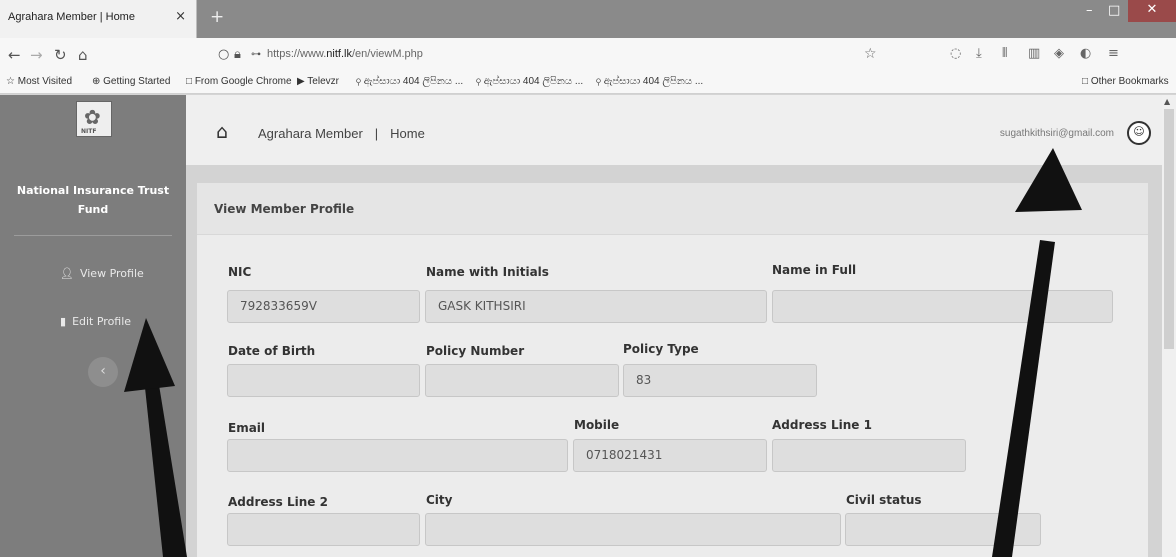 The height and width of the screenshot is (557, 1176). I want to click on tab-title: Agrahara Member | Home, so click(71, 17).